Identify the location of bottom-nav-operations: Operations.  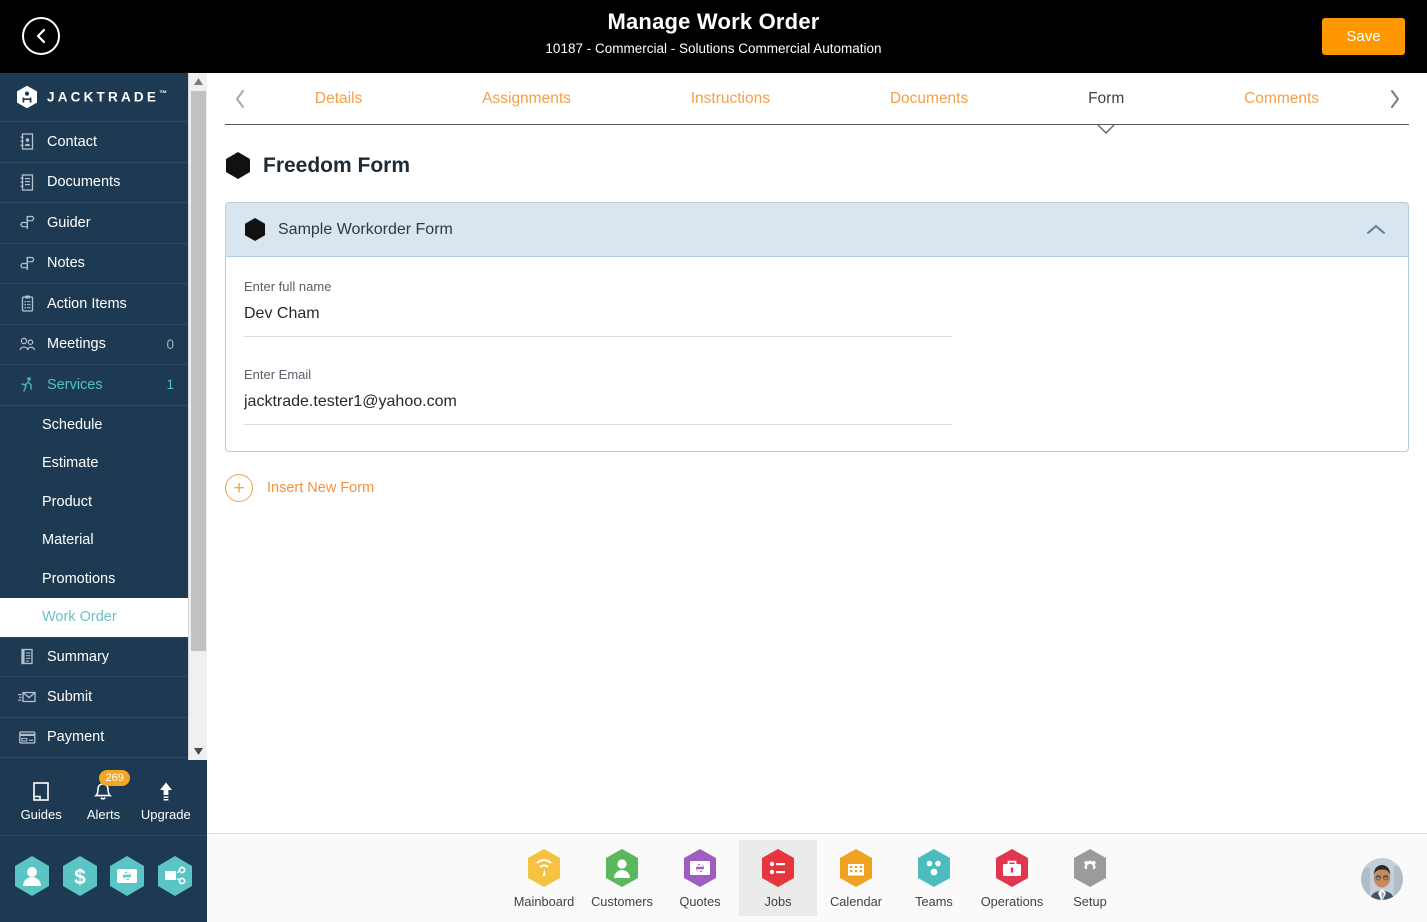
(1012, 878).